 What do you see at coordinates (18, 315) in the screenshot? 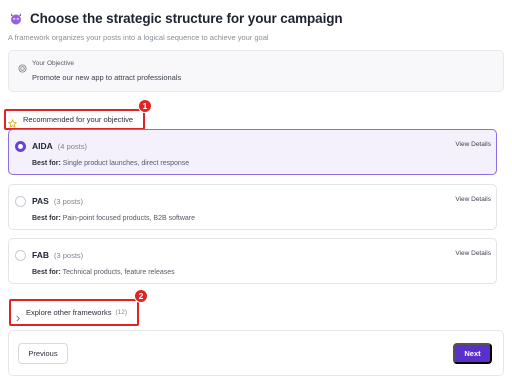
I see `chevron-right-icon` at bounding box center [18, 315].